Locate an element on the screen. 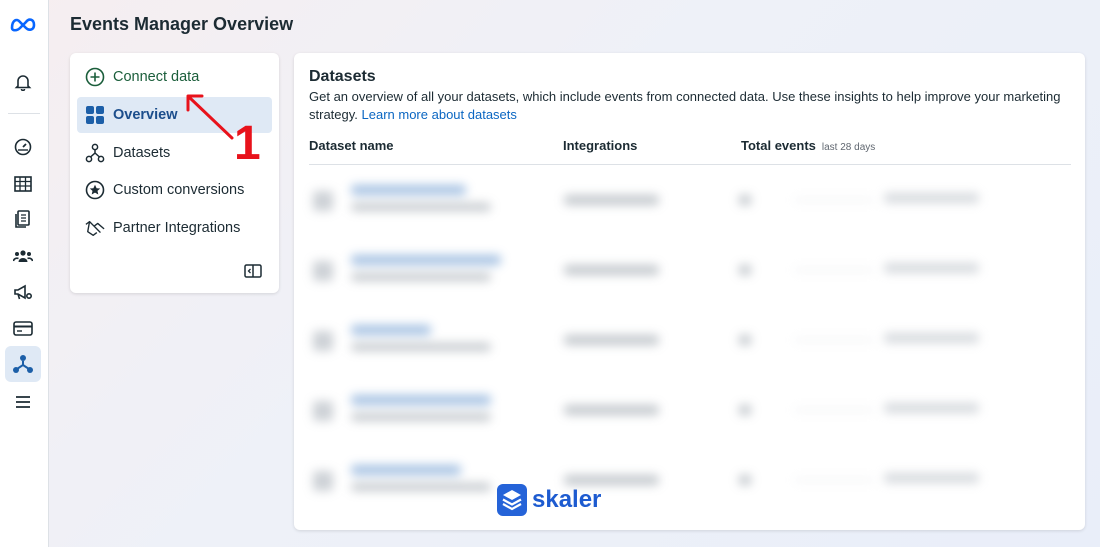  page-title: Events Manager Overview is located at coordinates (182, 24).